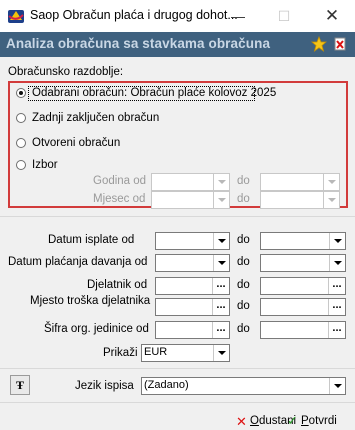 The height and width of the screenshot is (430, 355). Describe the element at coordinates (284, 16) in the screenshot. I see `maximize-button: ☐` at that location.